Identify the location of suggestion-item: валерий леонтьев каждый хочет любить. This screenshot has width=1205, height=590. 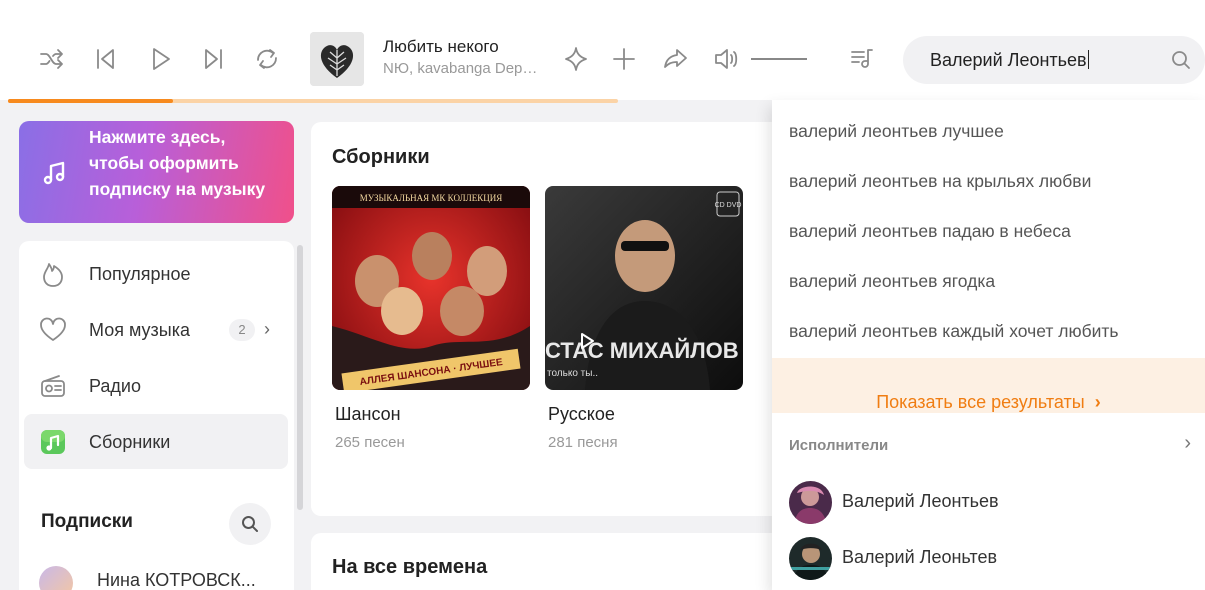
(988, 329).